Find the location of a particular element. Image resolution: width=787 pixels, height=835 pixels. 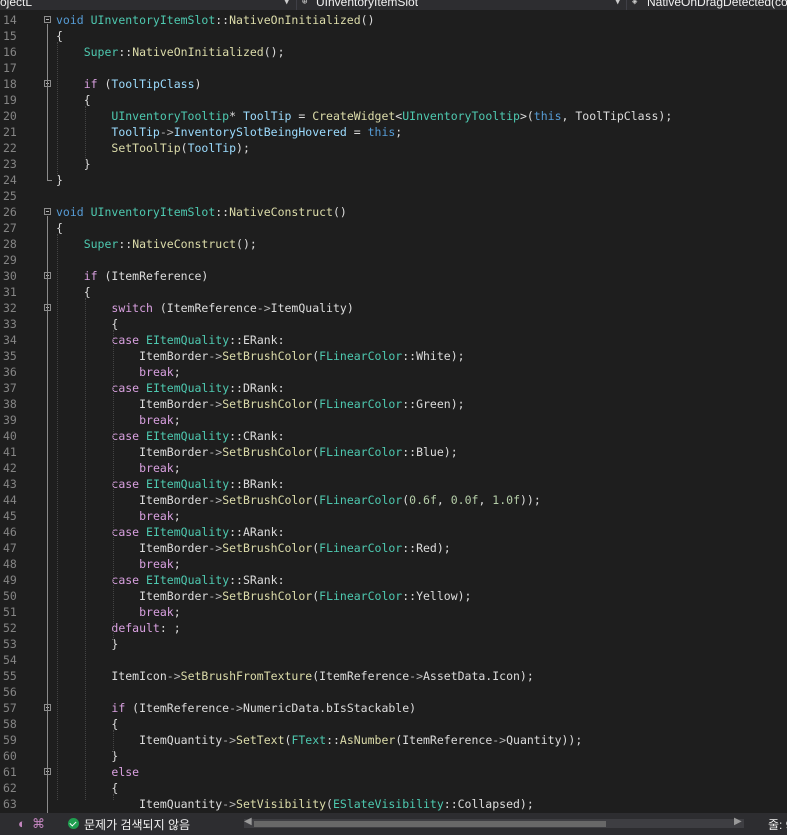

code-line: 58 { is located at coordinates (393, 724).